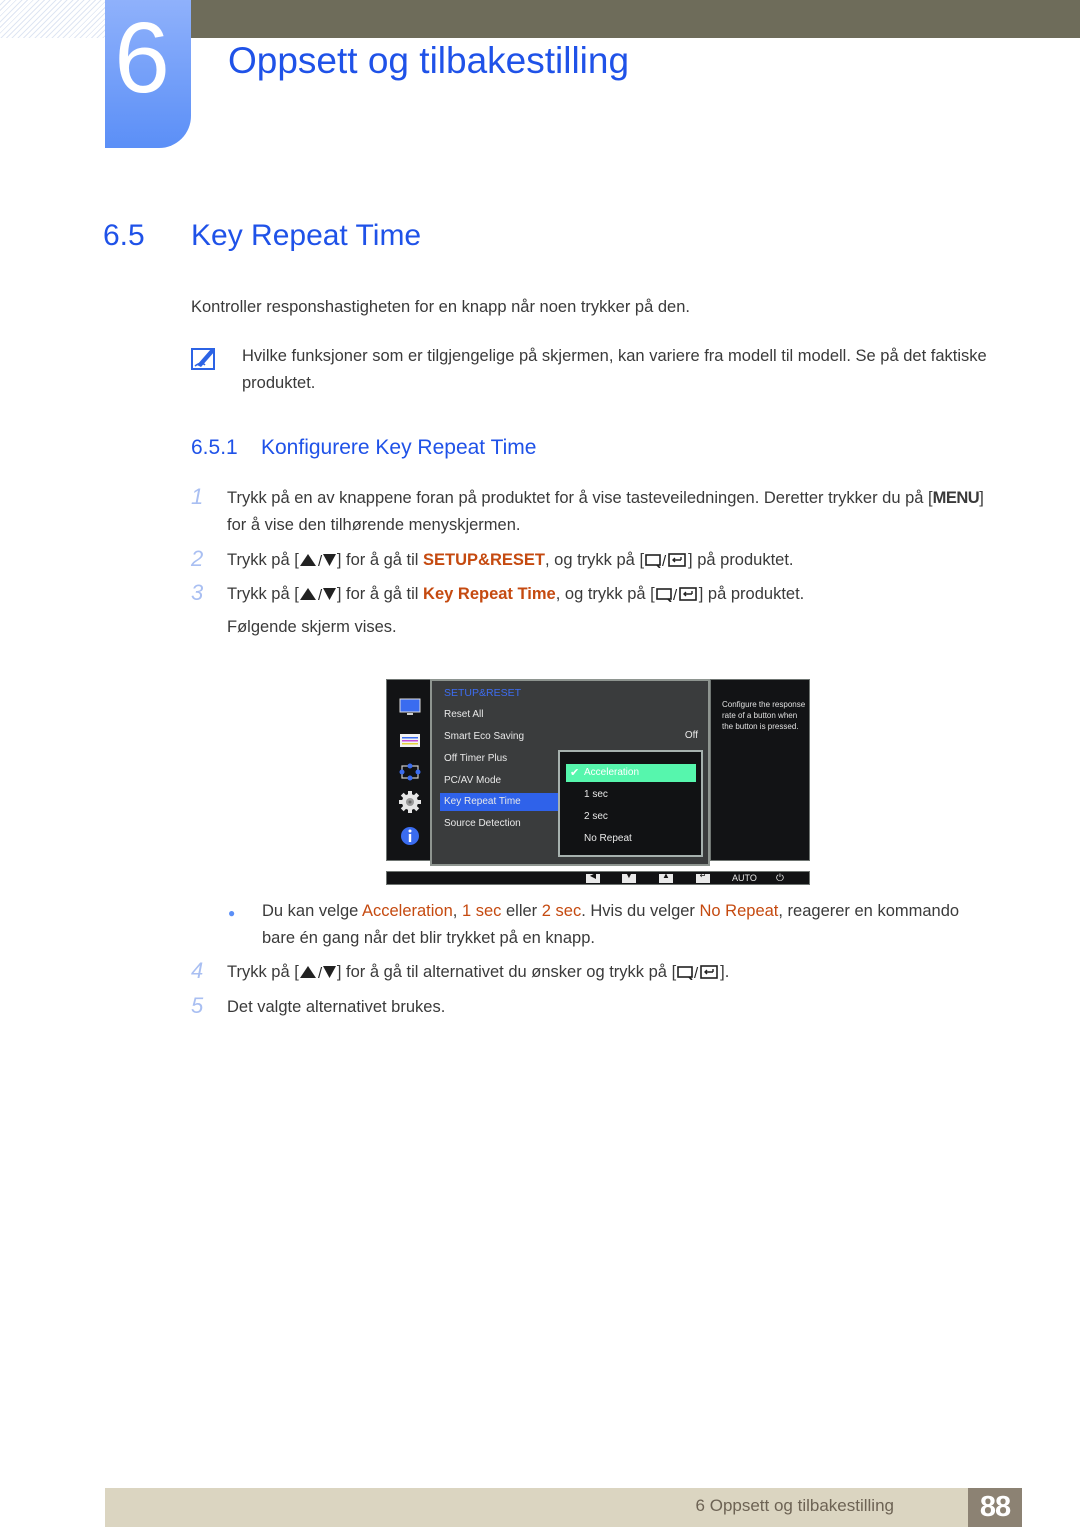 This screenshot has width=1080, height=1527. What do you see at coordinates (744, 878) in the screenshot?
I see `auto-key: AUTO` at bounding box center [744, 878].